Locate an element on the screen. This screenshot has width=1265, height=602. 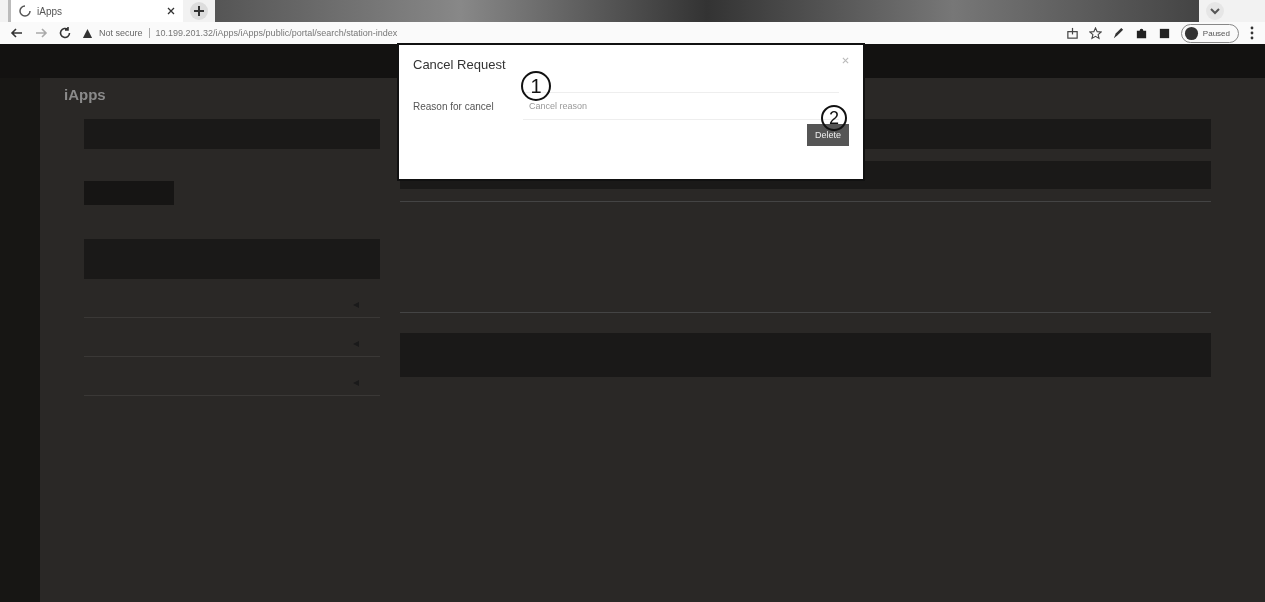
address-bar: Not secure 10.199.201.32/iApps/iApps/public/portal/search/station-index is located at coordinates (569, 33).